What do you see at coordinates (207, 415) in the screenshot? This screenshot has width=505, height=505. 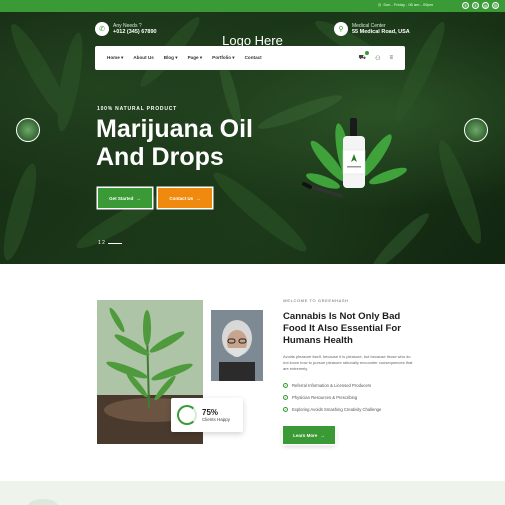 I see `happy-clients-stat: 75% Clients Happy` at bounding box center [207, 415].